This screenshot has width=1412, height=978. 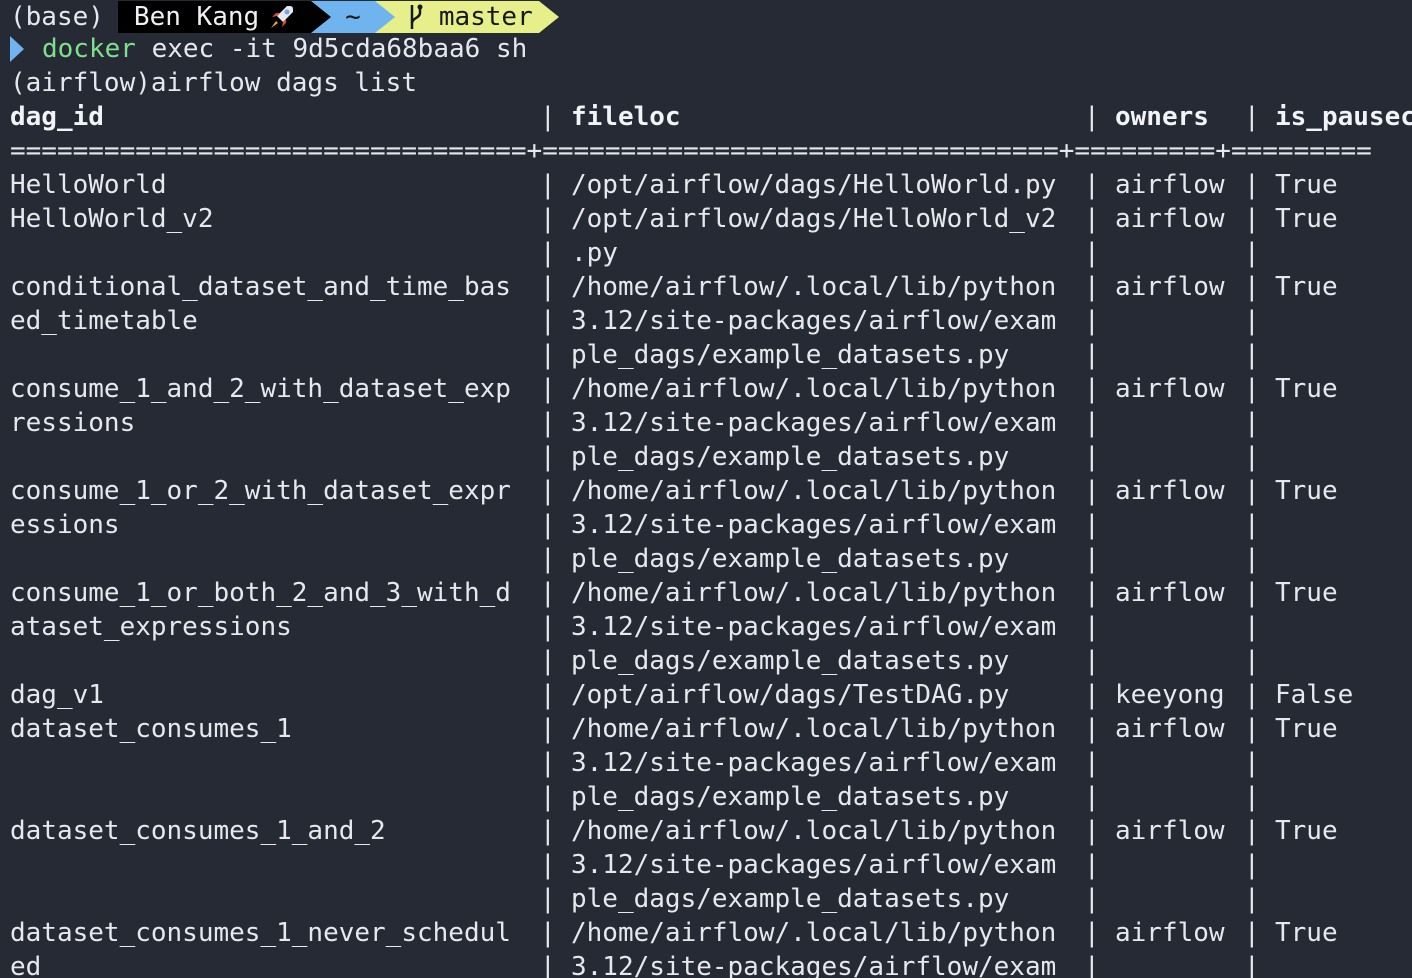 I want to click on command-name: docker, so click(x=89, y=49).